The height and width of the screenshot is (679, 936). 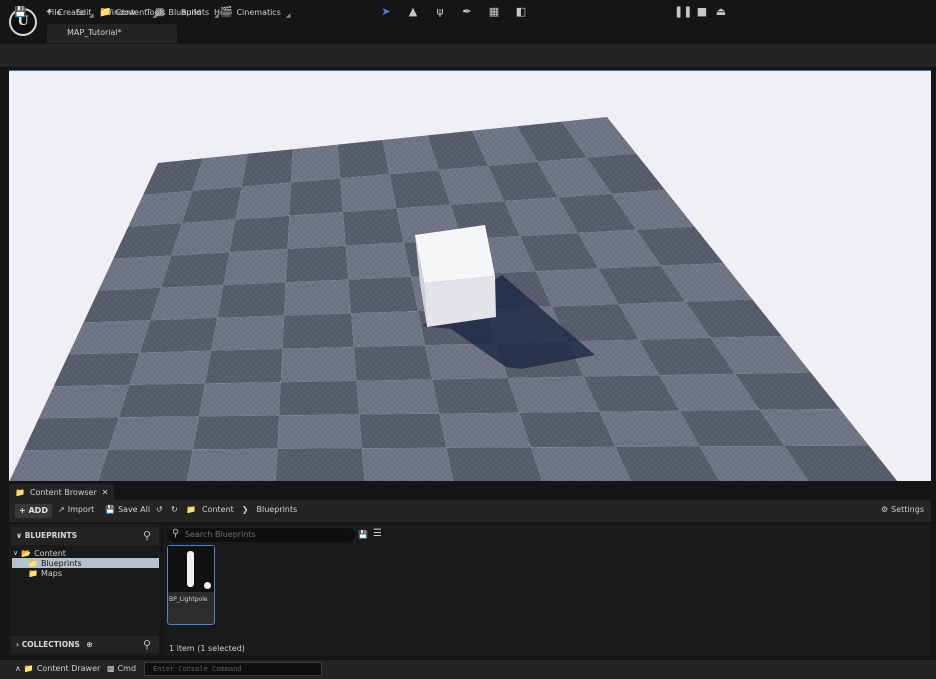 I want to click on breadcrumb-blueprints: Blueprints, so click(x=277, y=509).